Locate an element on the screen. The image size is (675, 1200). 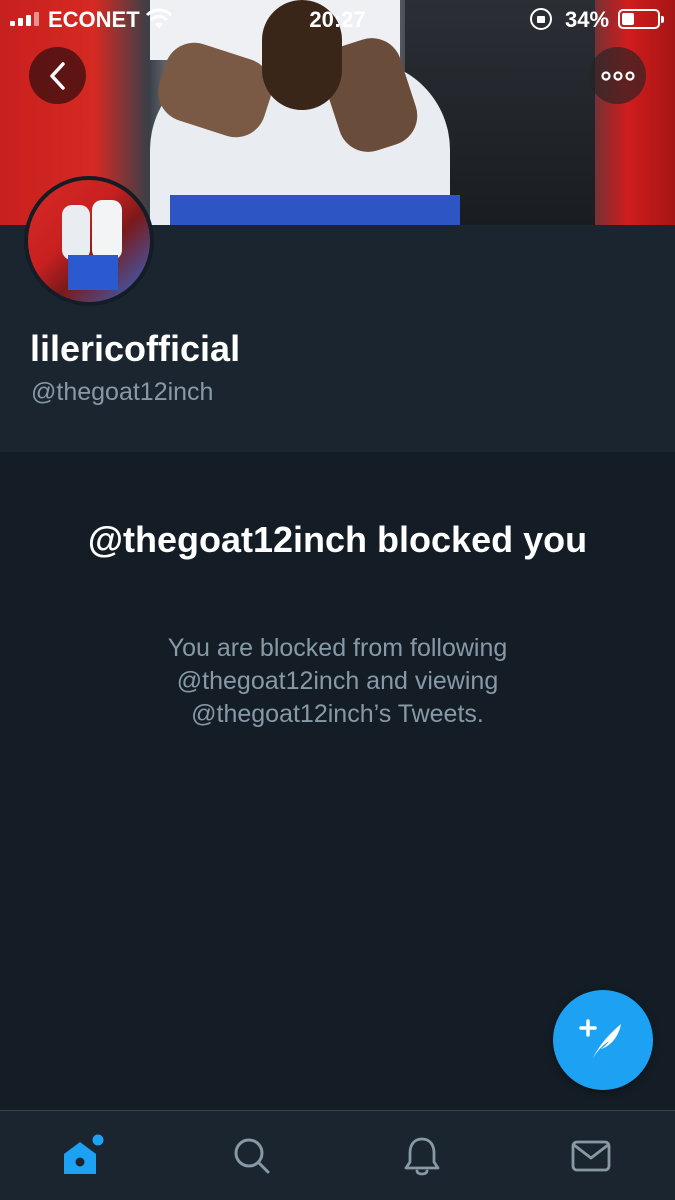
more-horizontal-icon is located at coordinates (617, 75).